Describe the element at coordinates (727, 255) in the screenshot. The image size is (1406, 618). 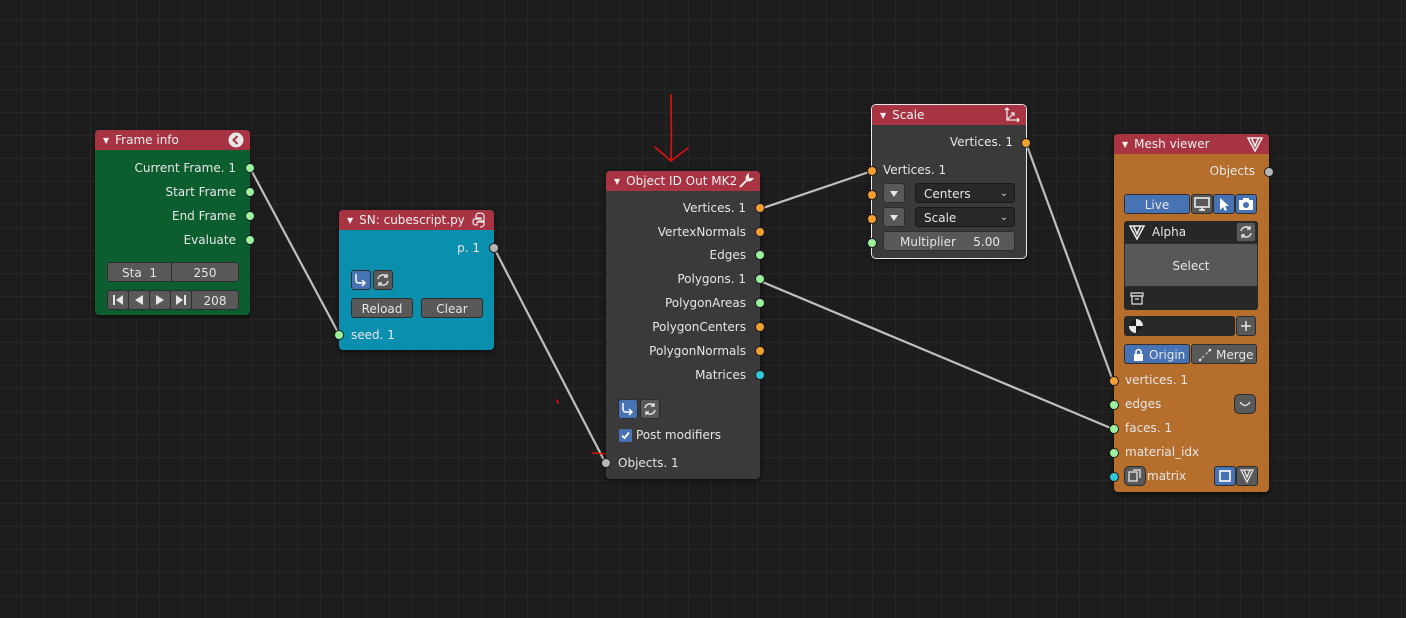
I see `output-edges: Edges` at that location.